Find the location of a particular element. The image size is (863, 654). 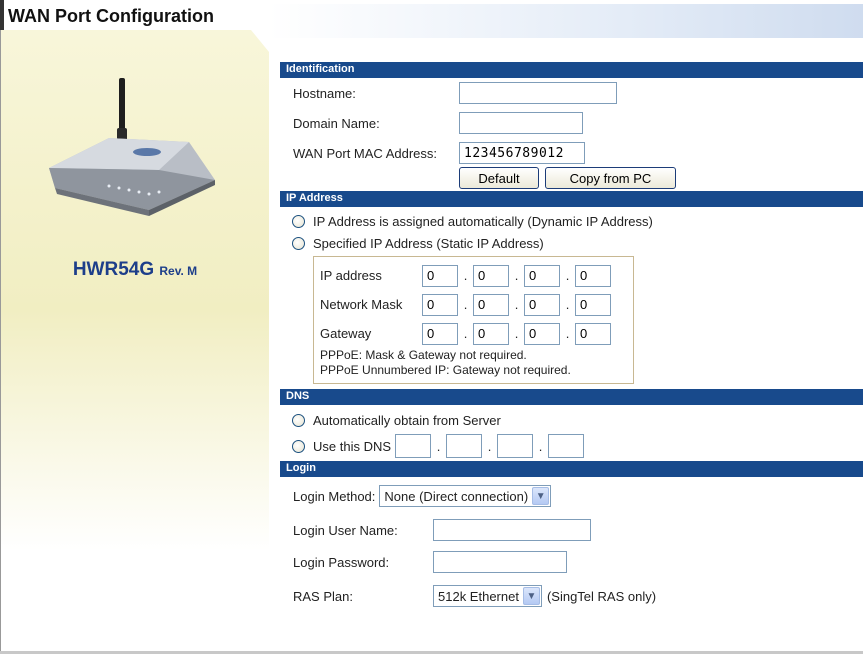

static-ip-label: Specified IP Address (Static IP Address) is located at coordinates (428, 243).